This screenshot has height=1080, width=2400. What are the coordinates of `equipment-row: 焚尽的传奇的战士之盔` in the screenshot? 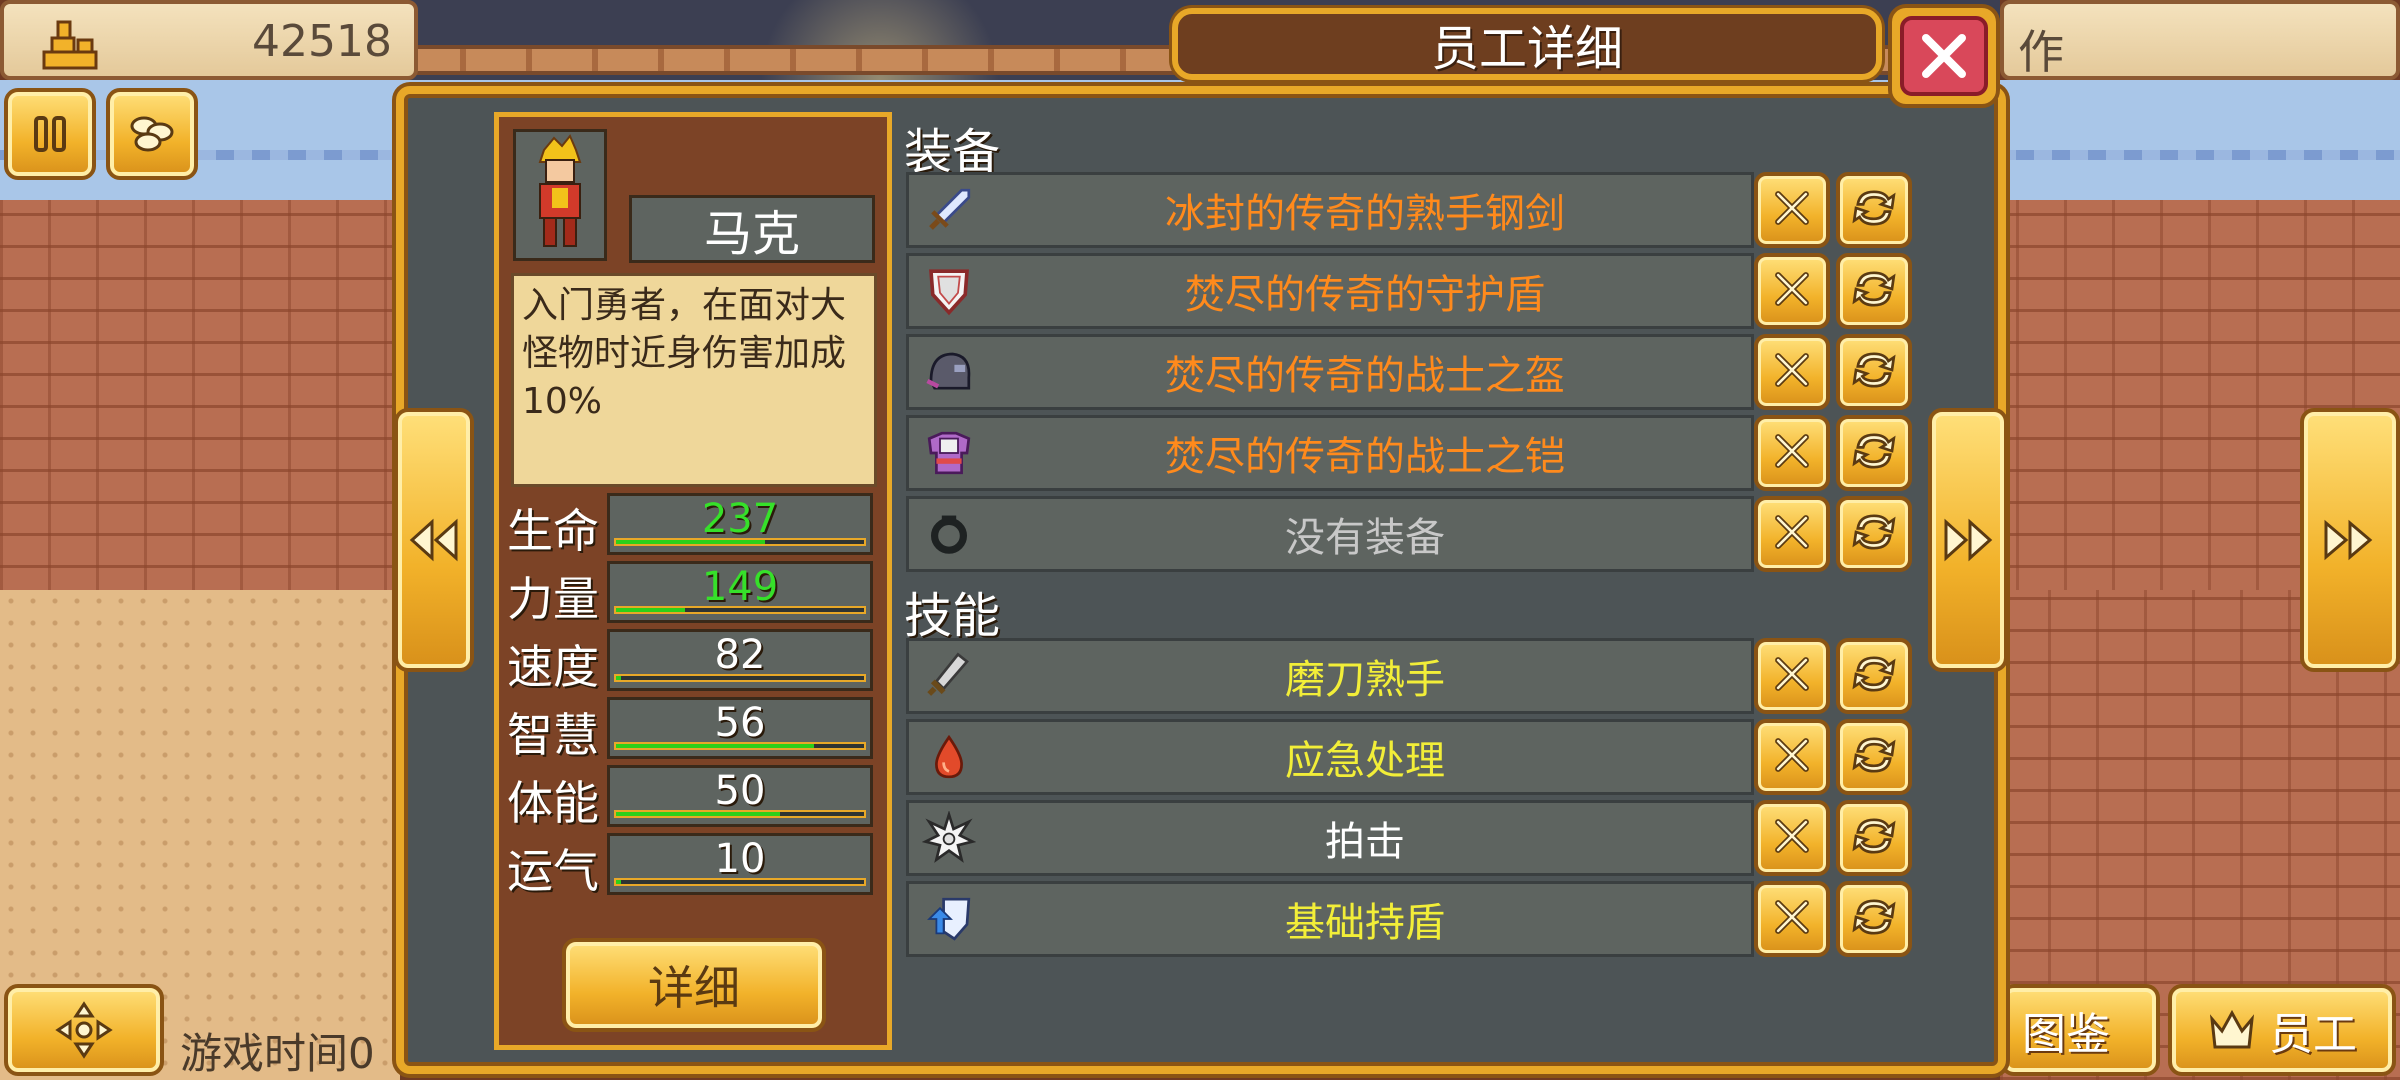 It's located at (1330, 372).